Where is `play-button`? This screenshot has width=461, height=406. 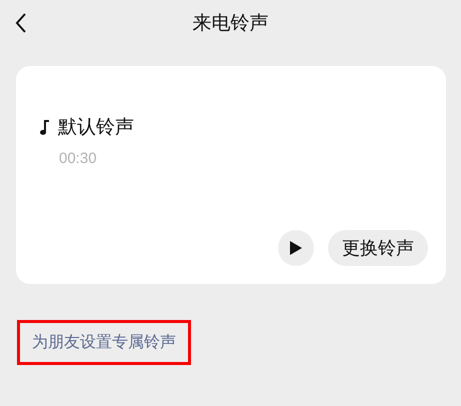 play-button is located at coordinates (296, 248).